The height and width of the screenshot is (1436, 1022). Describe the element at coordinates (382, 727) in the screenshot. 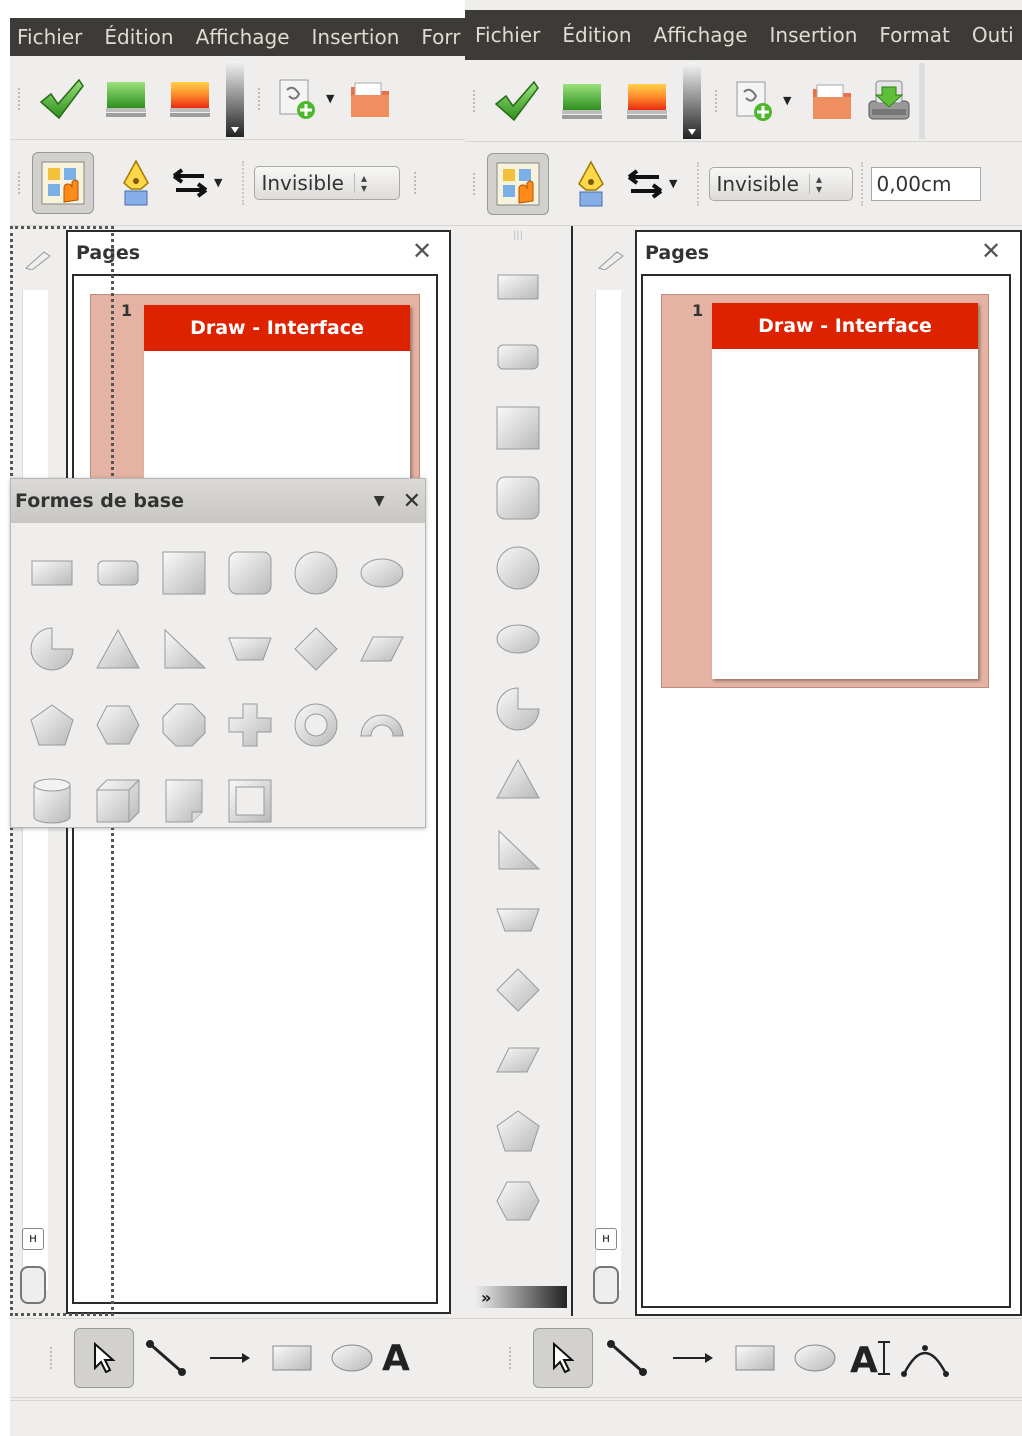

I see `block-arc-icon` at that location.